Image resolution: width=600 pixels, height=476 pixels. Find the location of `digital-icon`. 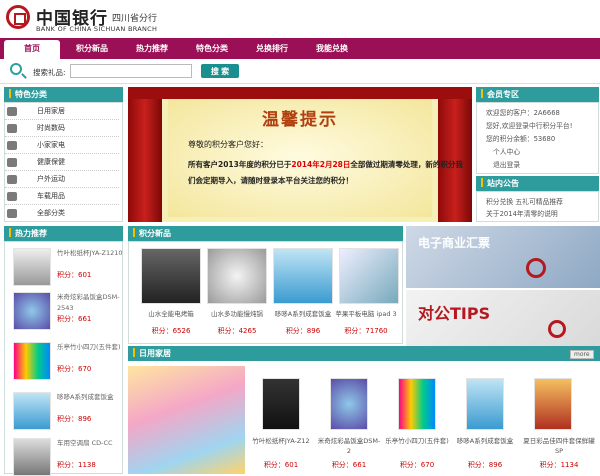

digital-icon is located at coordinates (12, 128).